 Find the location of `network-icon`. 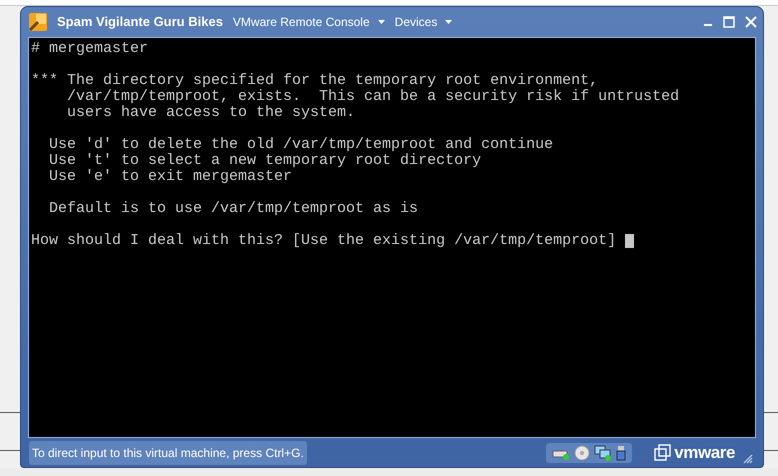

network-icon is located at coordinates (603, 452).